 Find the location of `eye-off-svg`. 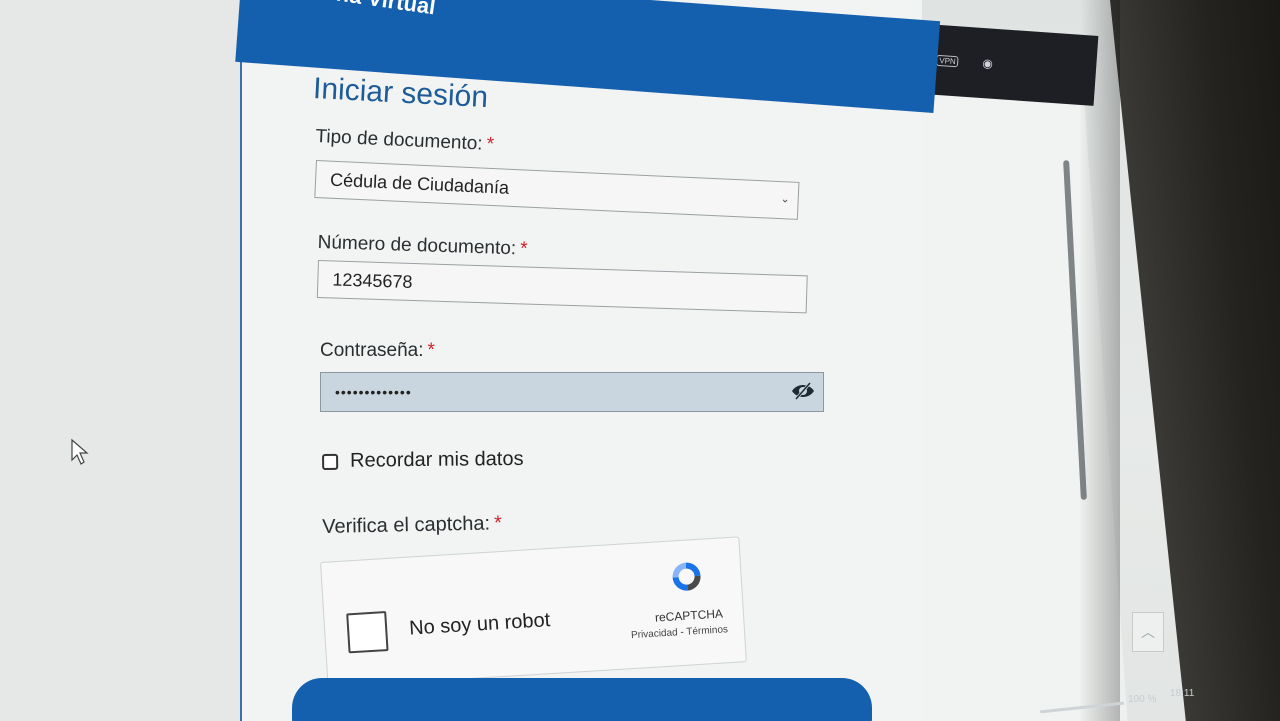

eye-off-svg is located at coordinates (803, 391).